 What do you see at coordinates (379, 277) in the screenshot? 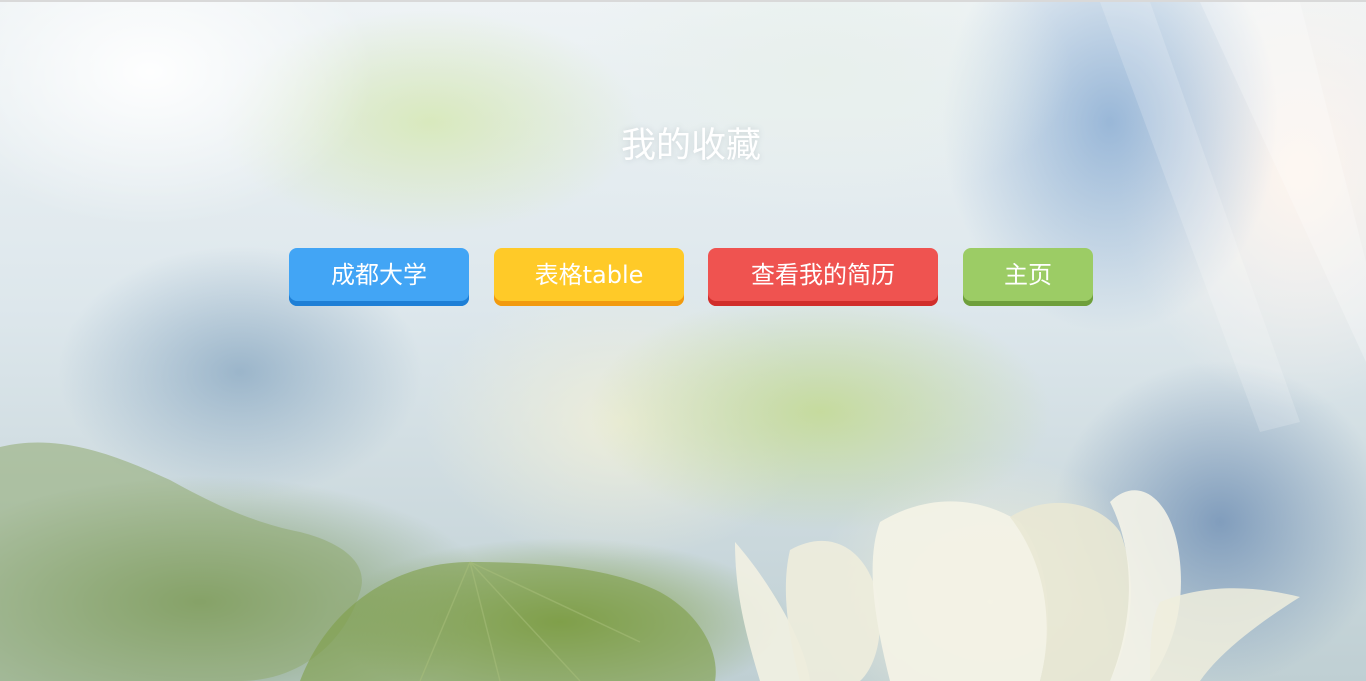
I see `chengdu-university-button: 成都大学` at bounding box center [379, 277].